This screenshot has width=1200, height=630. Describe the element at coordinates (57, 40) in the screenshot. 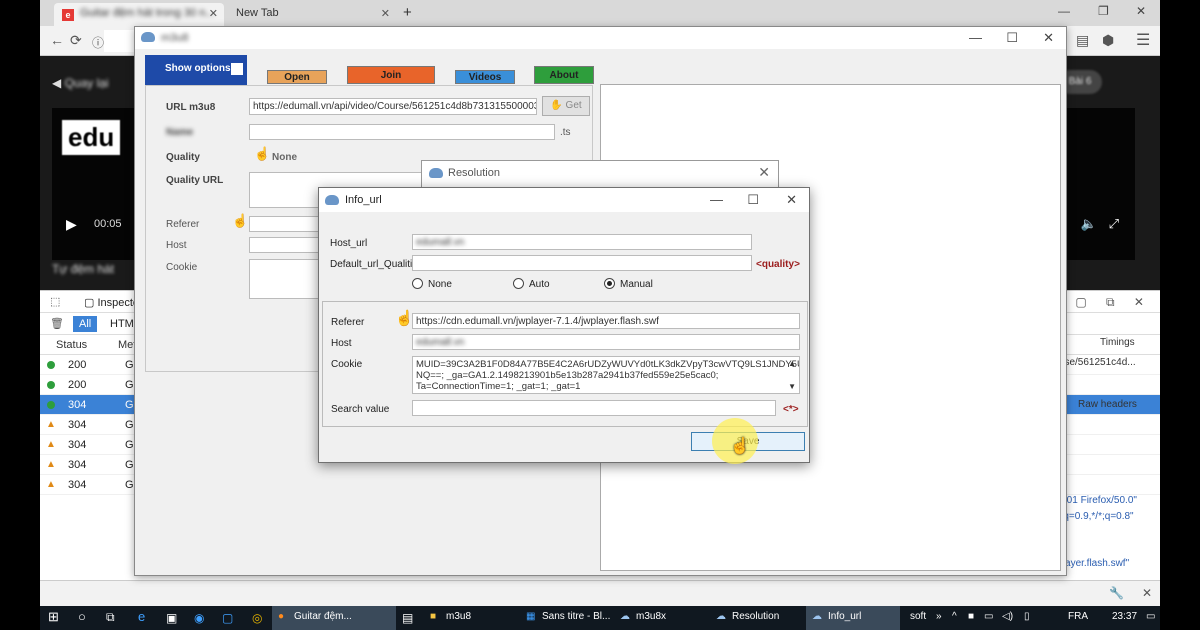

I see `back-arrow-icon: ←` at that location.